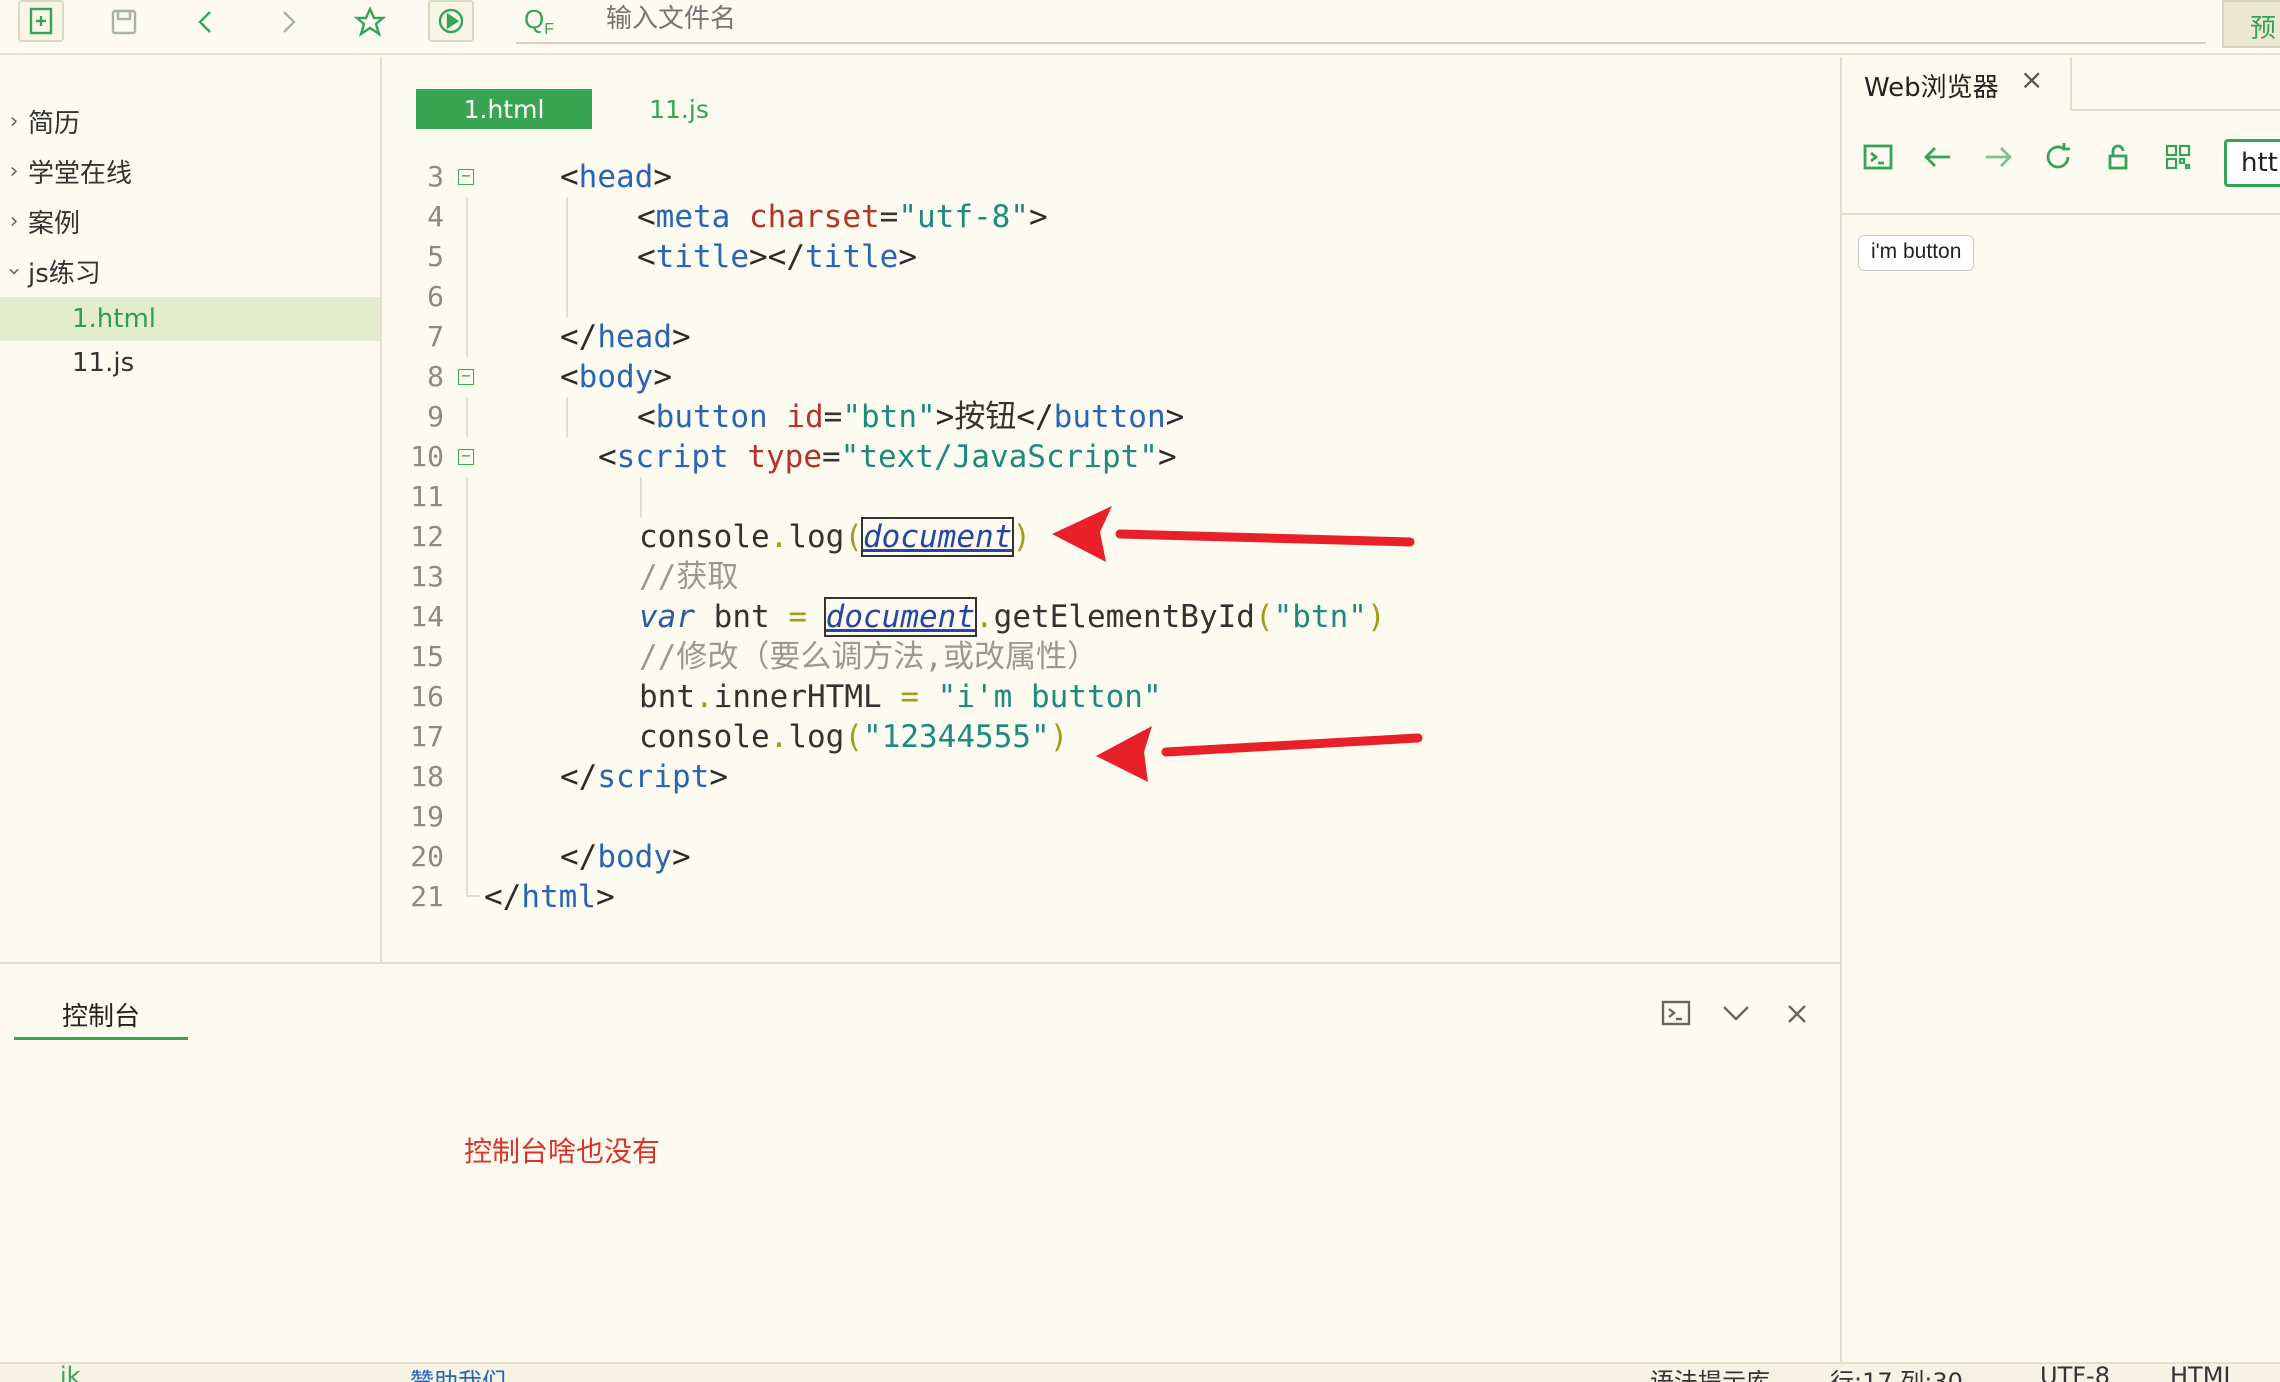 The height and width of the screenshot is (1382, 2280). Describe the element at coordinates (2203, 1373) in the screenshot. I see `status-language: HTML` at that location.